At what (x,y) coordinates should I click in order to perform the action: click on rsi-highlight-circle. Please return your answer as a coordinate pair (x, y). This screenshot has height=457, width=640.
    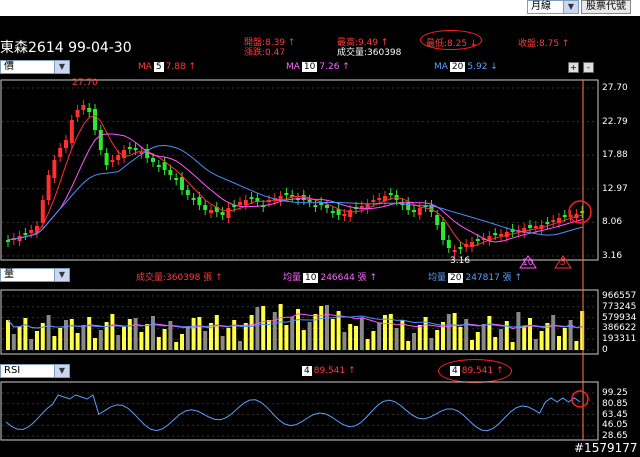
    Looking at the image, I should click on (580, 399).